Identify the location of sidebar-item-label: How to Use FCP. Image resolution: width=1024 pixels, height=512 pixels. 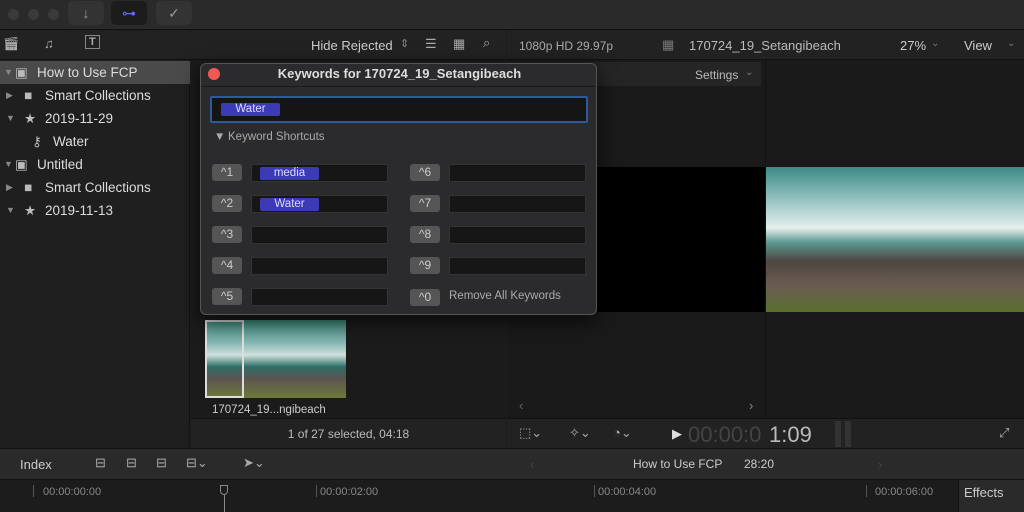
(87, 72).